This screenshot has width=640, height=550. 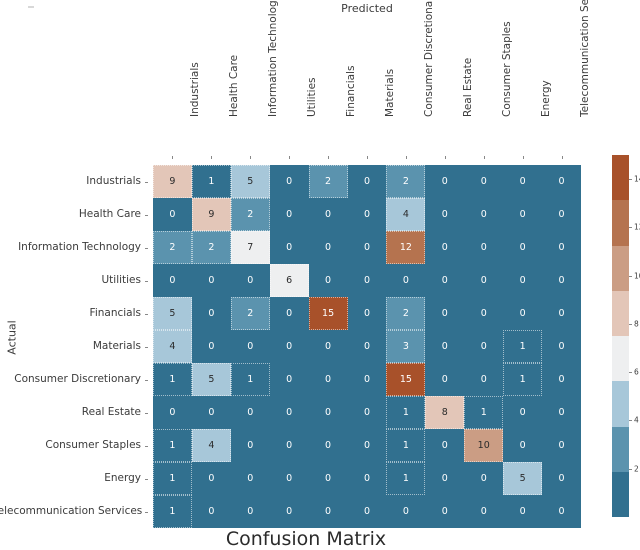 What do you see at coordinates (637, 179) in the screenshot?
I see `colorbar-tick-label: 14` at bounding box center [637, 179].